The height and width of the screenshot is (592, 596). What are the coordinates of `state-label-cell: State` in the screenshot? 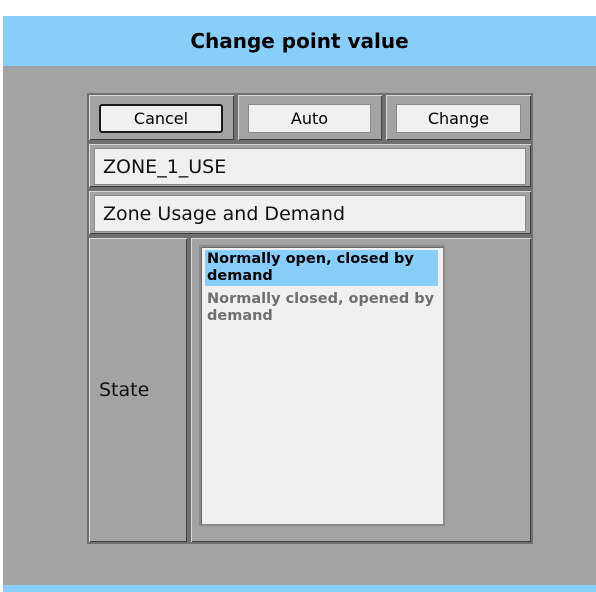 It's located at (138, 390).